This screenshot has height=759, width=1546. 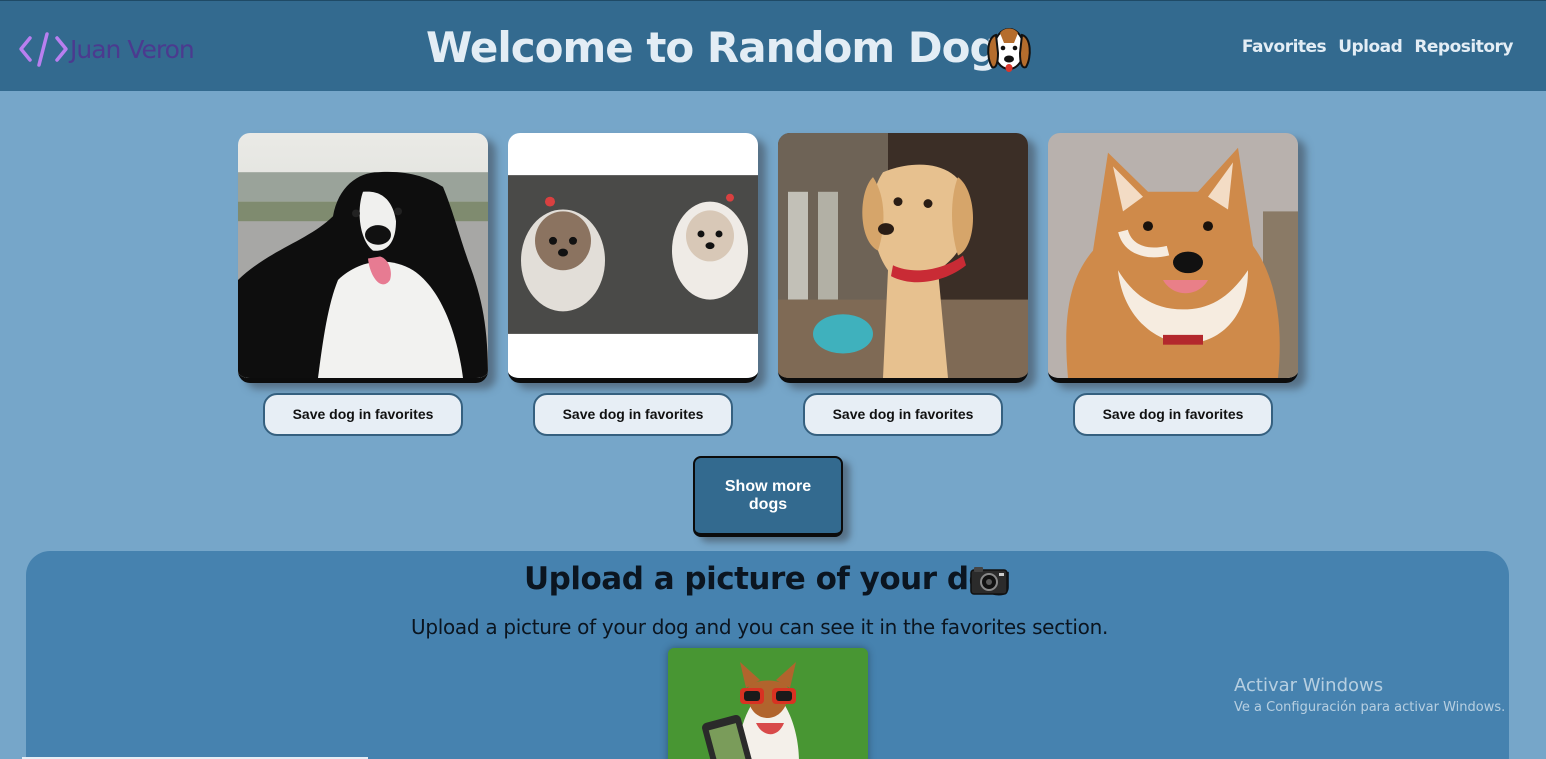 What do you see at coordinates (1173, 414) in the screenshot?
I see `save-favorite-button-4: Save dog in favorites` at bounding box center [1173, 414].